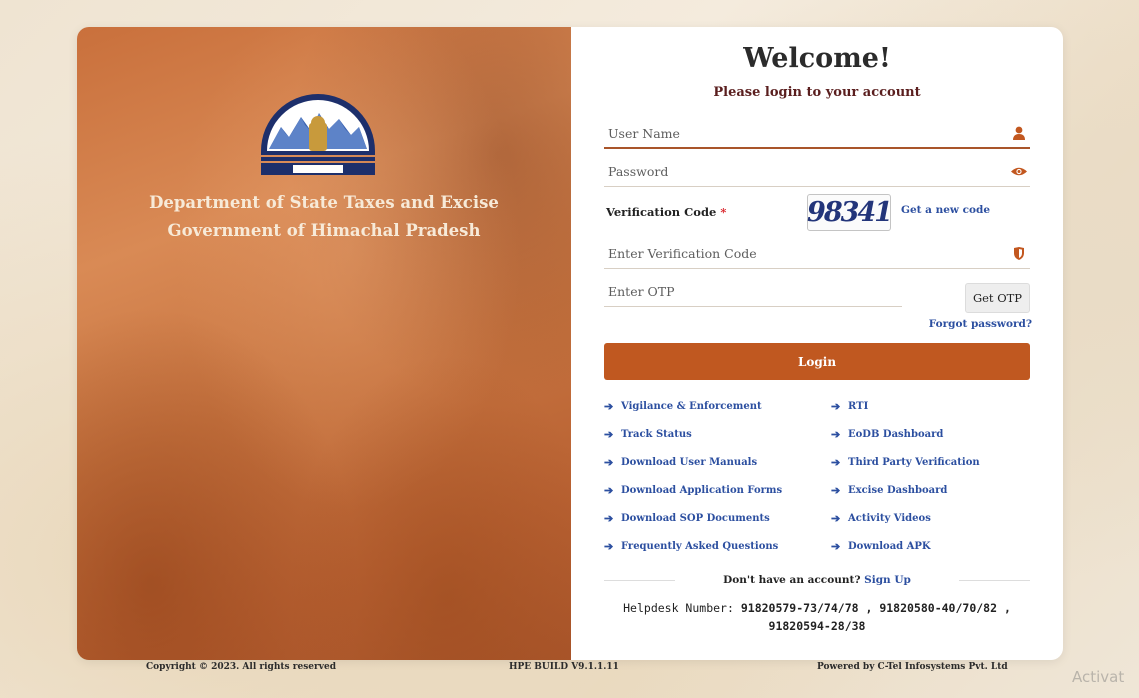  What do you see at coordinates (564, 667) in the screenshot?
I see `build-version: HPE BUILD V9.1.1.11` at bounding box center [564, 667].